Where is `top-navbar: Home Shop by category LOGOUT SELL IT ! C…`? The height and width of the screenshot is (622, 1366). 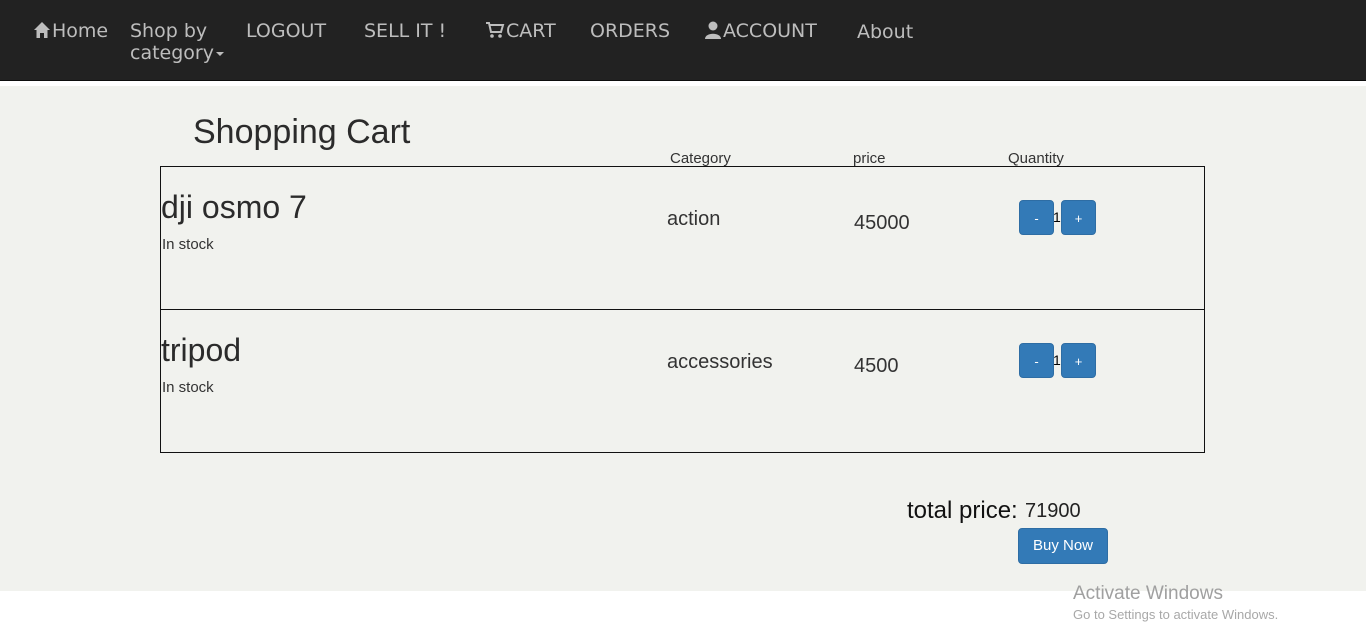 top-navbar: Home Shop by category LOGOUT SELL IT ! C… is located at coordinates (683, 40).